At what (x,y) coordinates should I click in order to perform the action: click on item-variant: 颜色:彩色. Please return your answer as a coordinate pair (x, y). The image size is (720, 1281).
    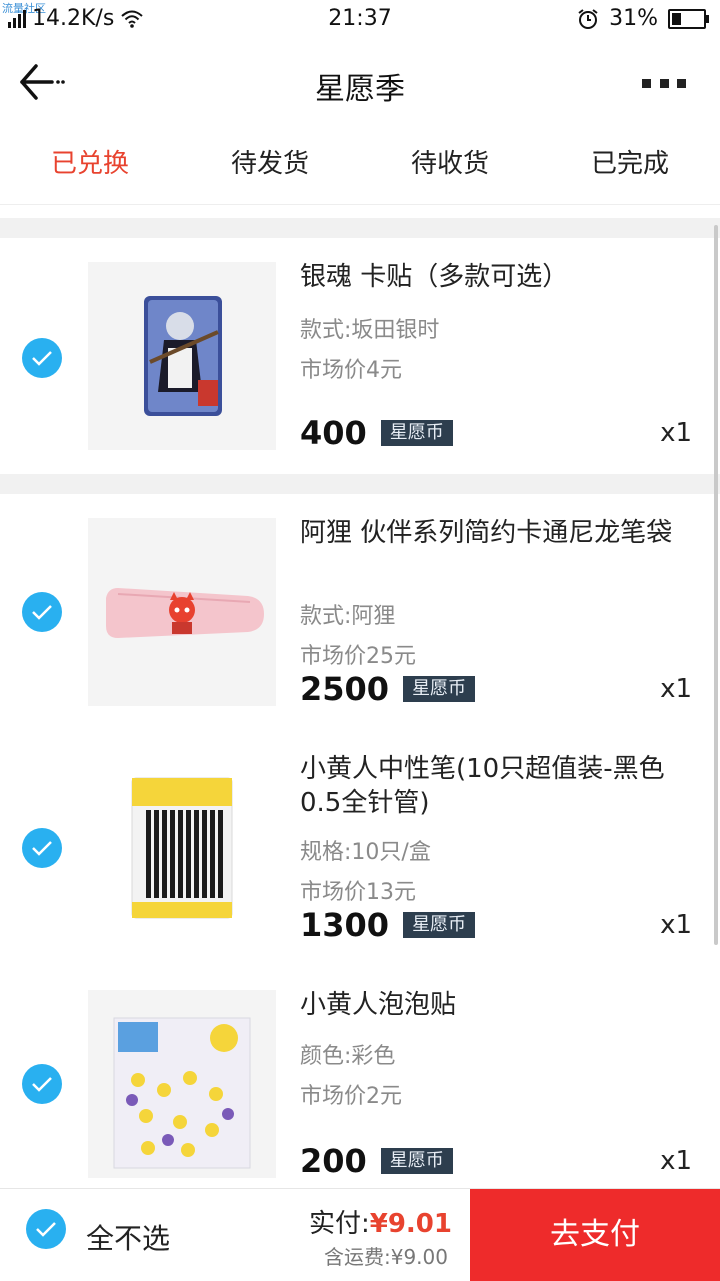
    Looking at the image, I should click on (348, 1056).